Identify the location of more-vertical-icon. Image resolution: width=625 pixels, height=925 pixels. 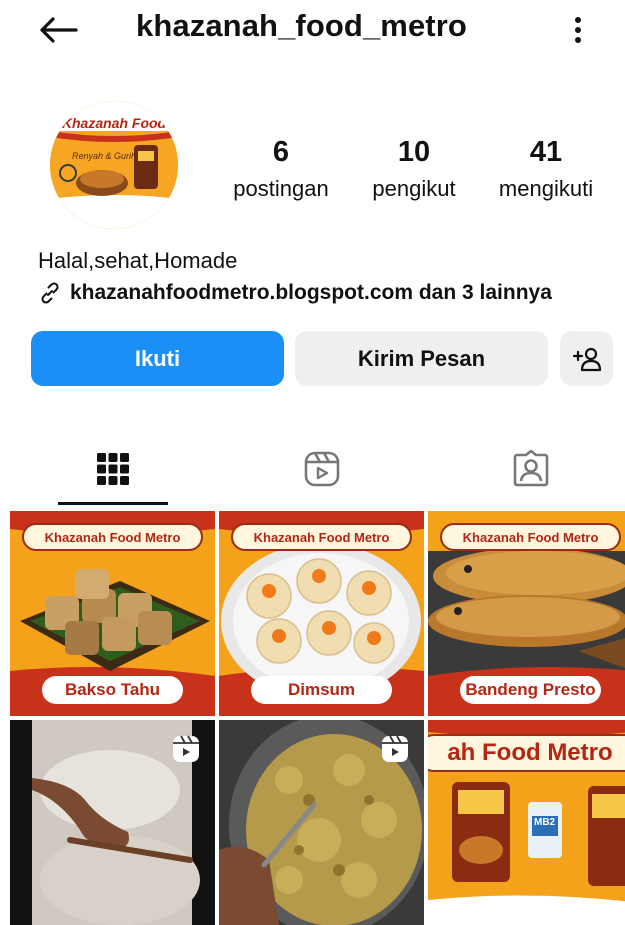
(578, 30).